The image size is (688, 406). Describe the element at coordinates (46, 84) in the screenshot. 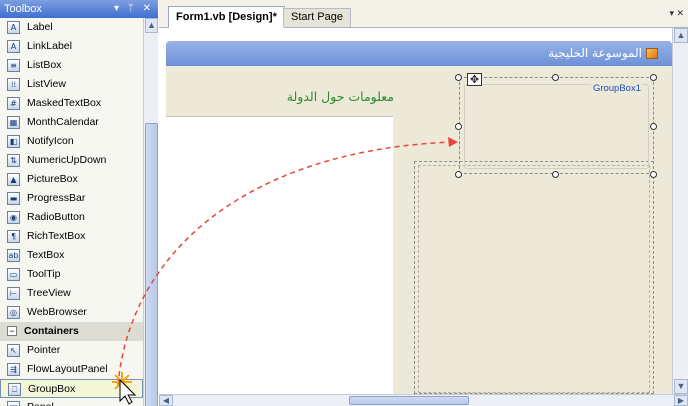

I see `toolbox-item-label: ListView` at that location.